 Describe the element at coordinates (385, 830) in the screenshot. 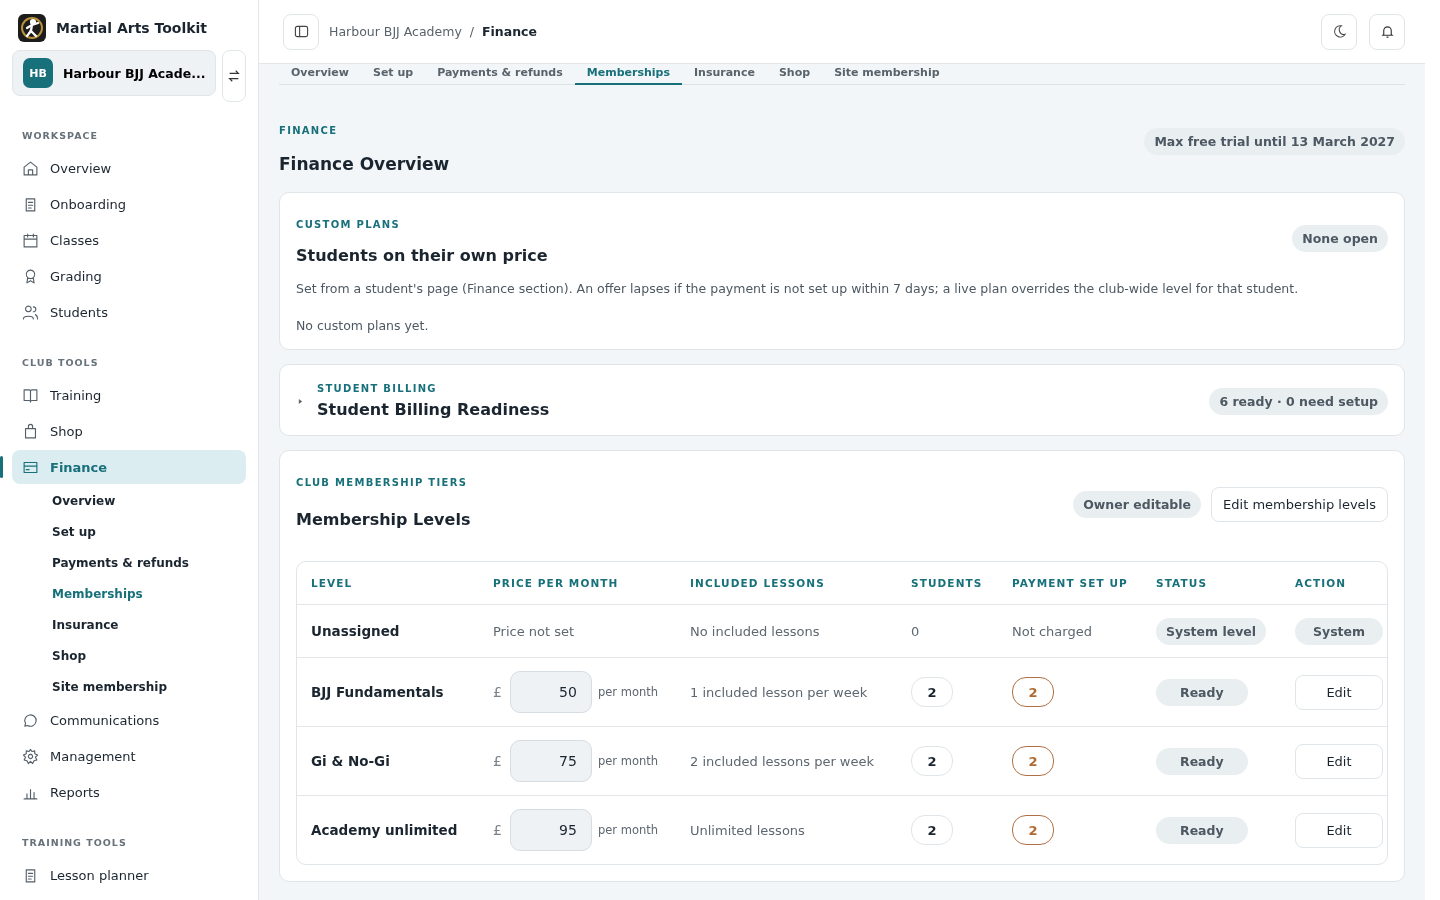

I see `level-name: Academy unlimited` at that location.